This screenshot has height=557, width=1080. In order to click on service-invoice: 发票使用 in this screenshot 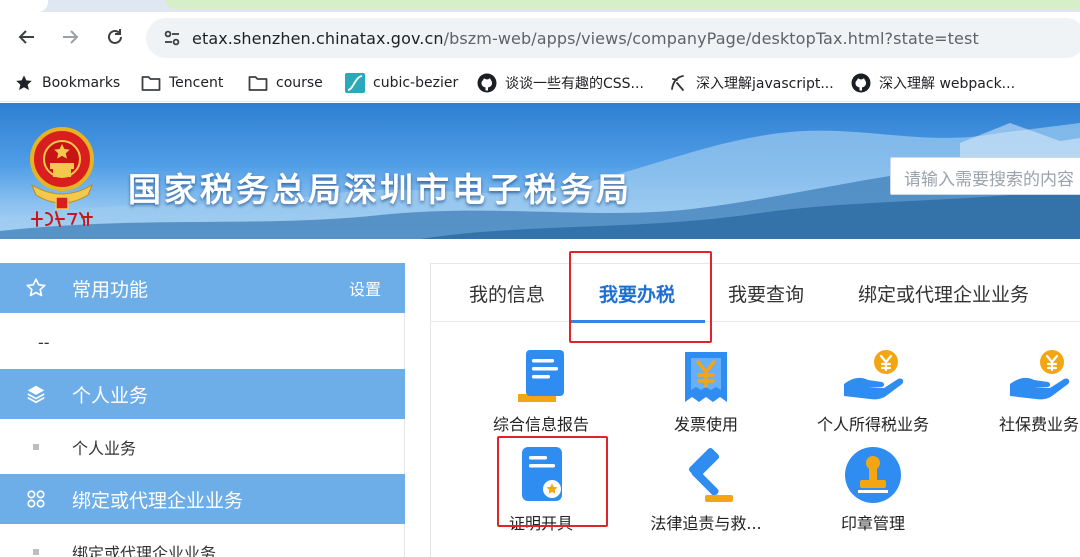, I will do `click(706, 389)`.